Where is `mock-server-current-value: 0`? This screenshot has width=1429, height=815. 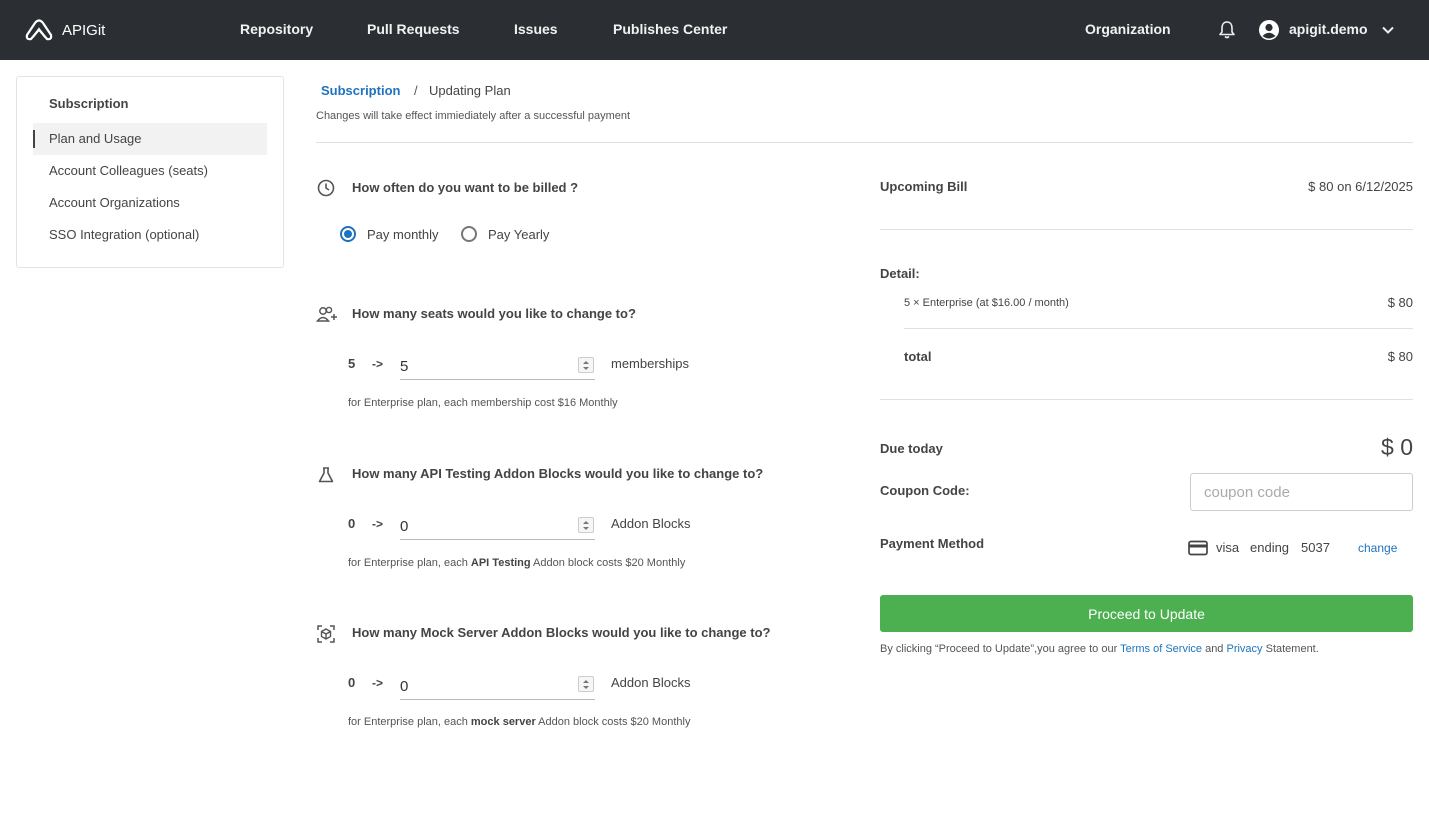 mock-server-current-value: 0 is located at coordinates (352, 682).